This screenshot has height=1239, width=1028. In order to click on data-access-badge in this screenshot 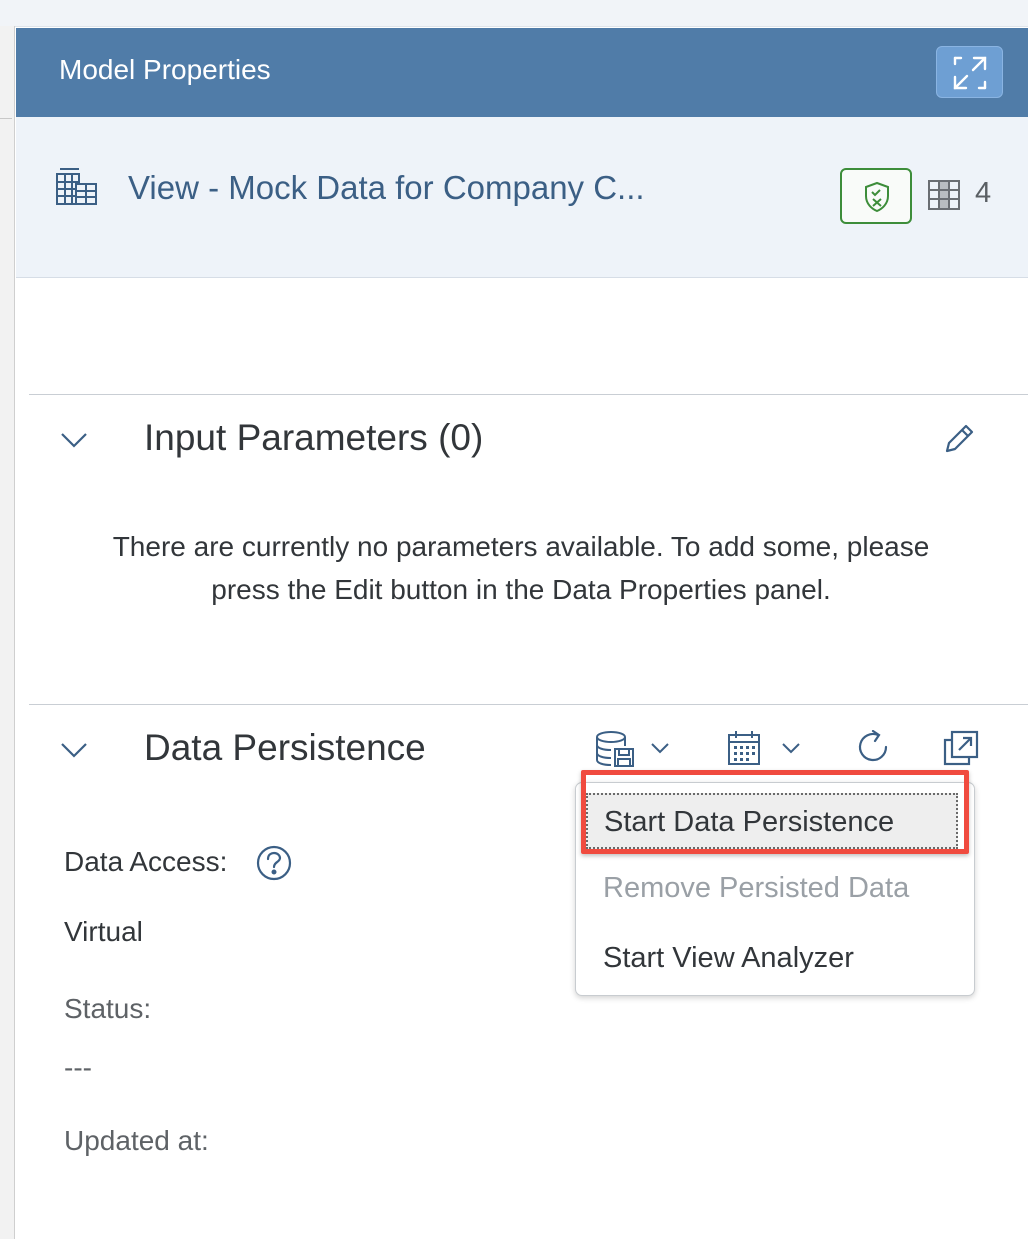, I will do `click(876, 196)`.